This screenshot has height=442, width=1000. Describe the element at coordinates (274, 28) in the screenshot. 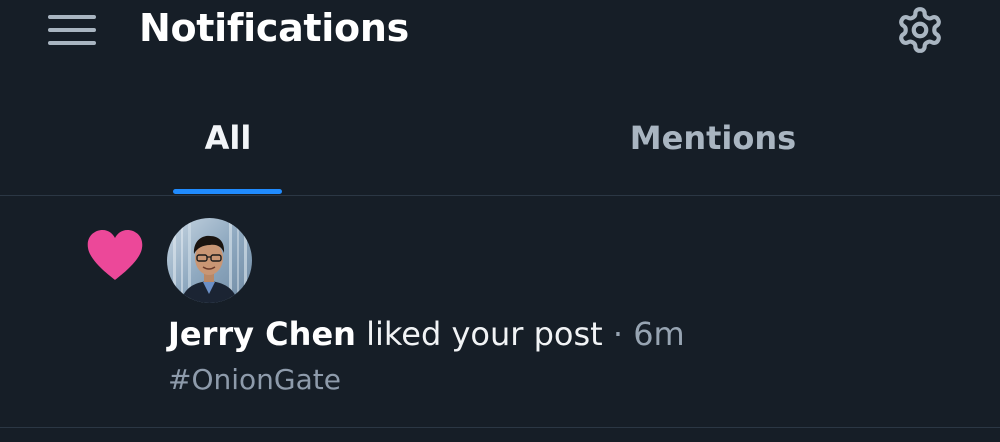

I see `page-title: Notifications` at that location.